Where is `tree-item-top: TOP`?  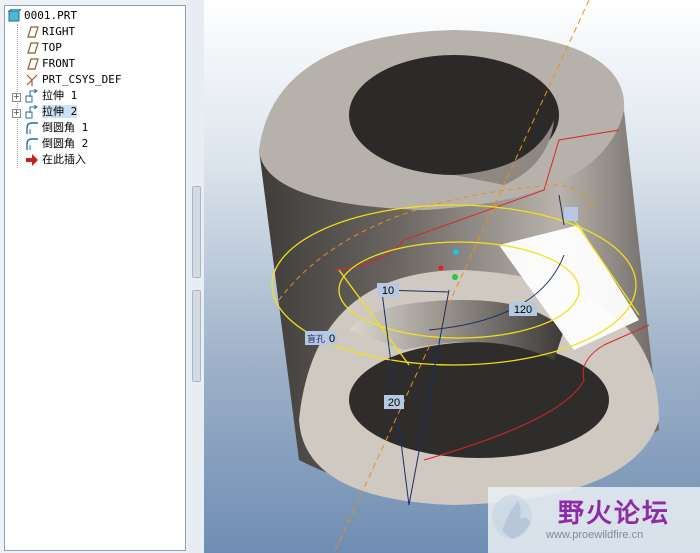
tree-item-top: TOP is located at coordinates (43, 48).